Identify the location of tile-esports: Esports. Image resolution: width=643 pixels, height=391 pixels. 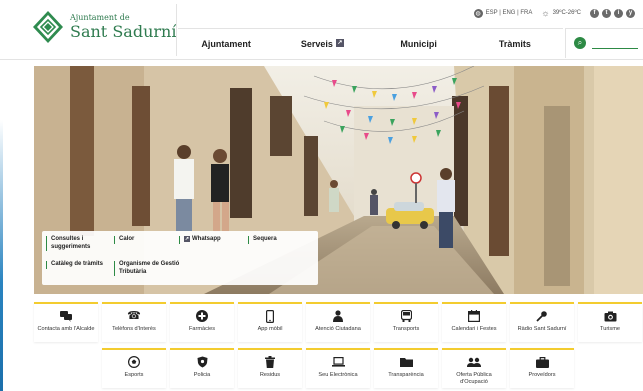
(134, 368).